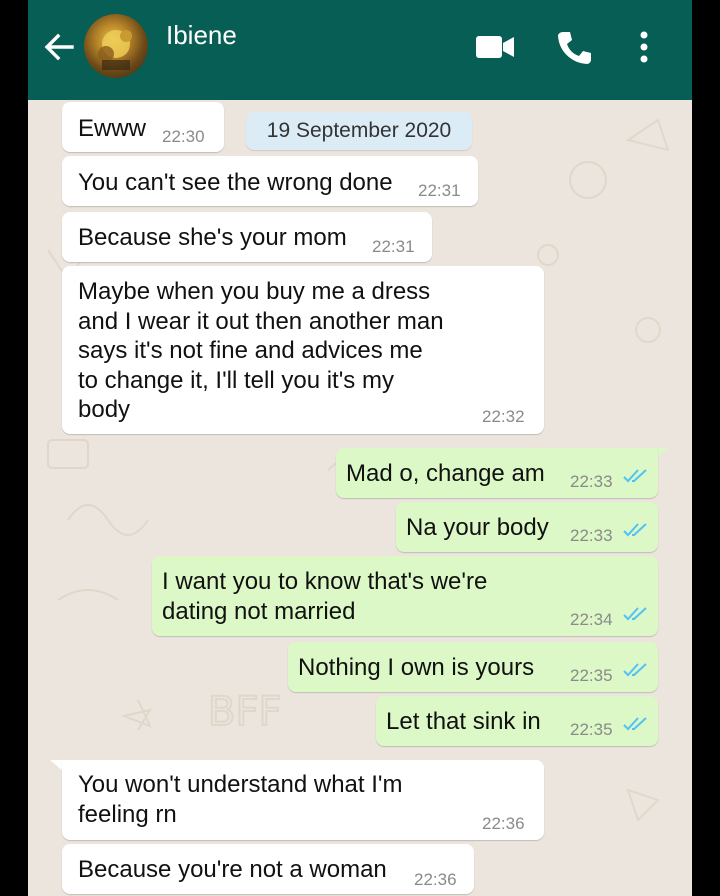  What do you see at coordinates (359, 131) in the screenshot?
I see `date-chip: 19 September 2020` at bounding box center [359, 131].